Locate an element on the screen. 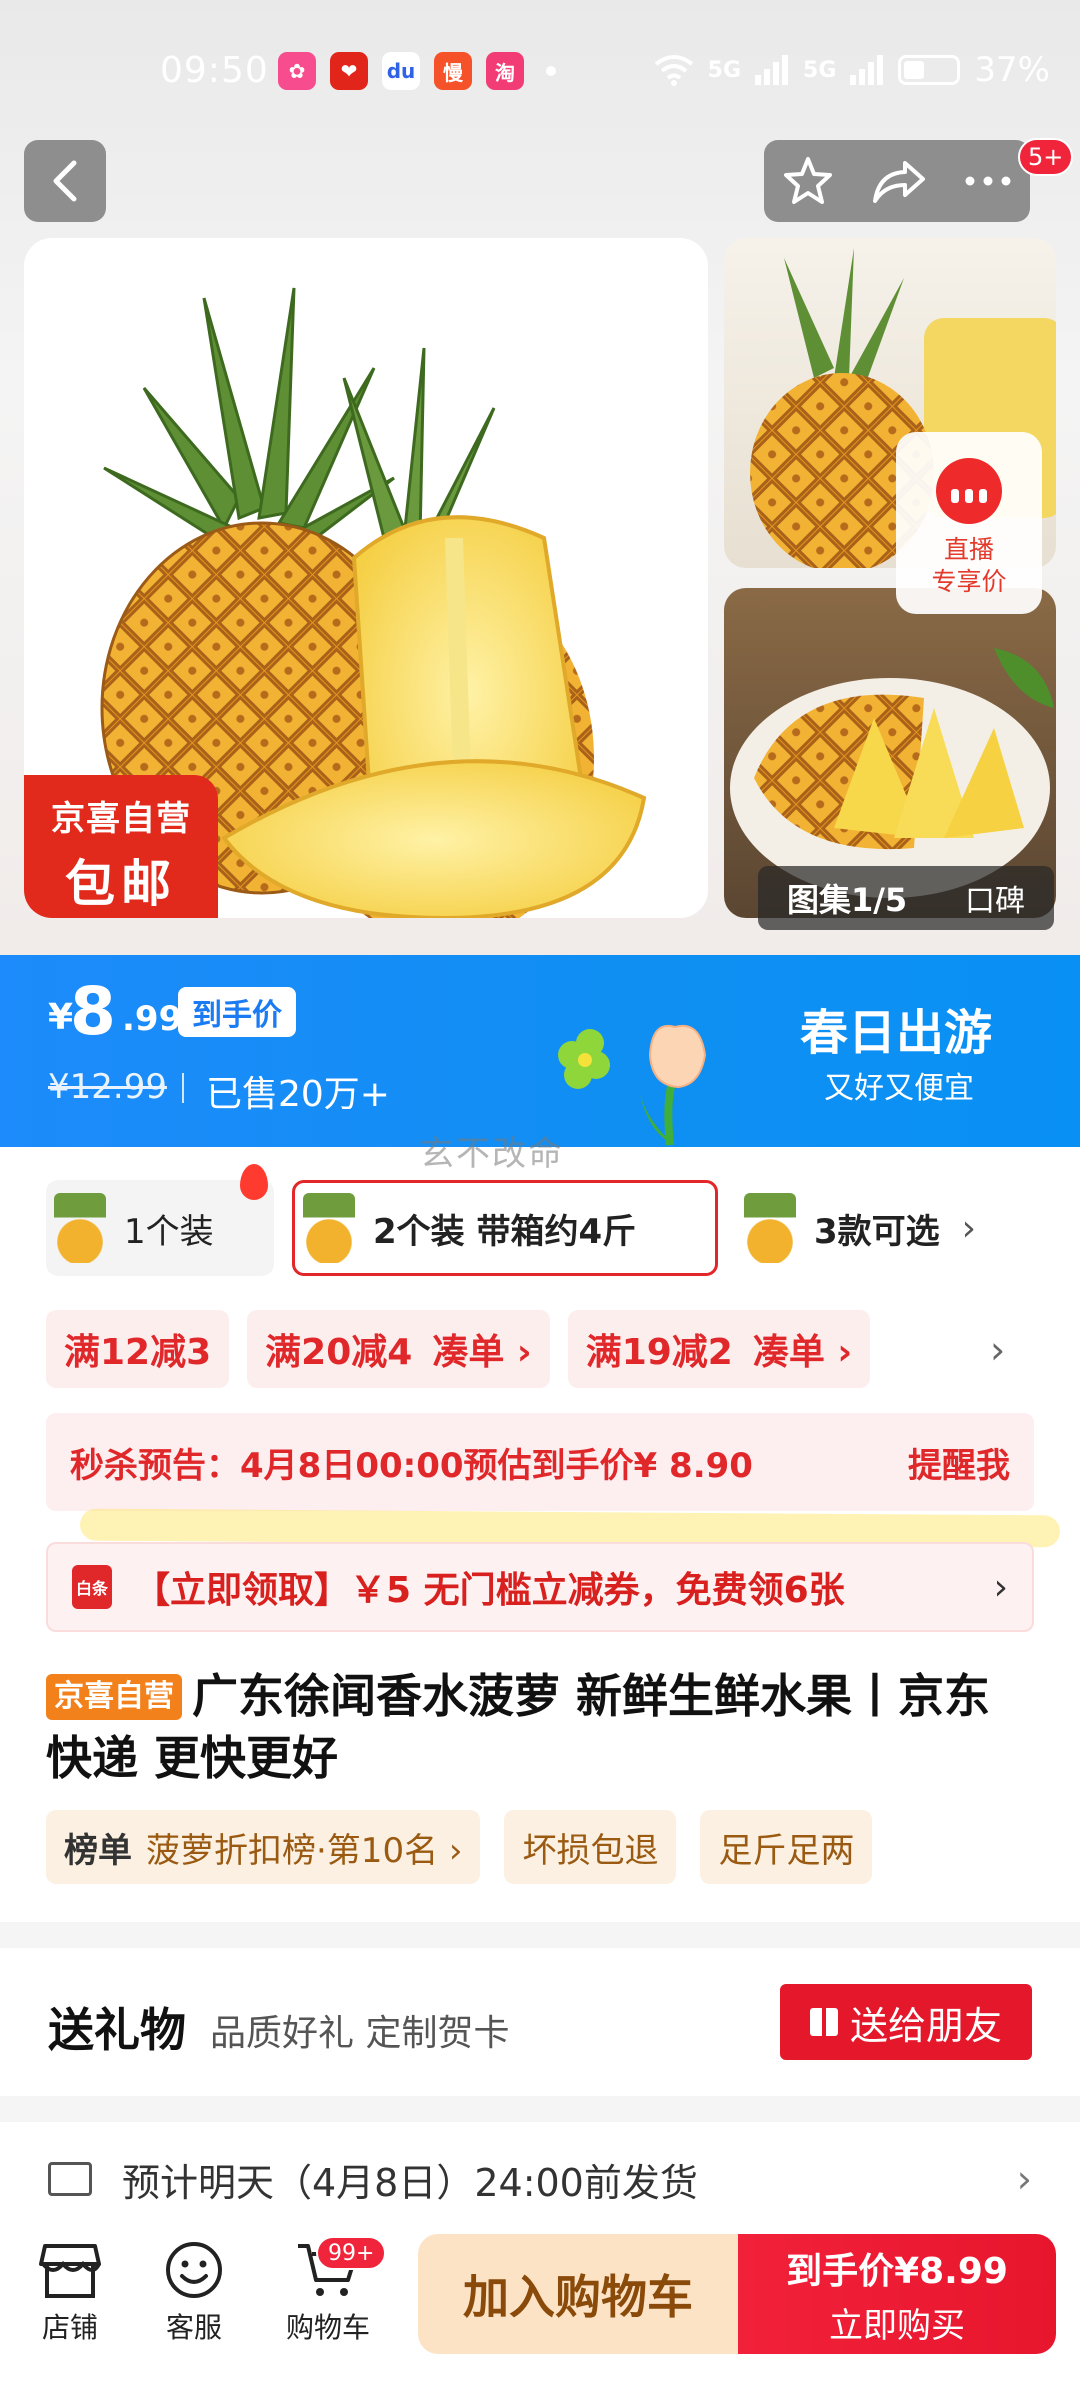  signal-1-label: 5G is located at coordinates (724, 70).